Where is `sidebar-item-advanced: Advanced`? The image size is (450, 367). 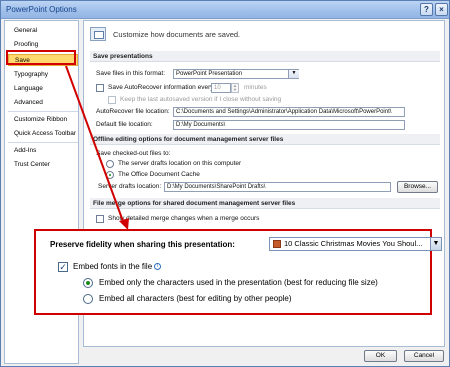 sidebar-item-advanced: Advanced is located at coordinates (43, 103).